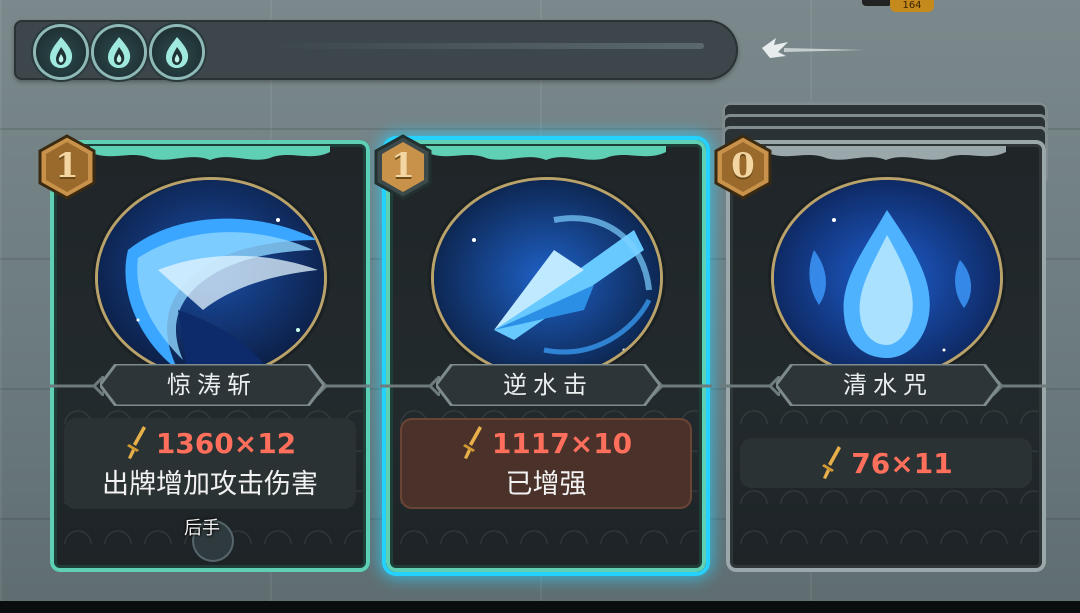 The height and width of the screenshot is (613, 1080). I want to click on back-arrow-icon, so click(811, 50).